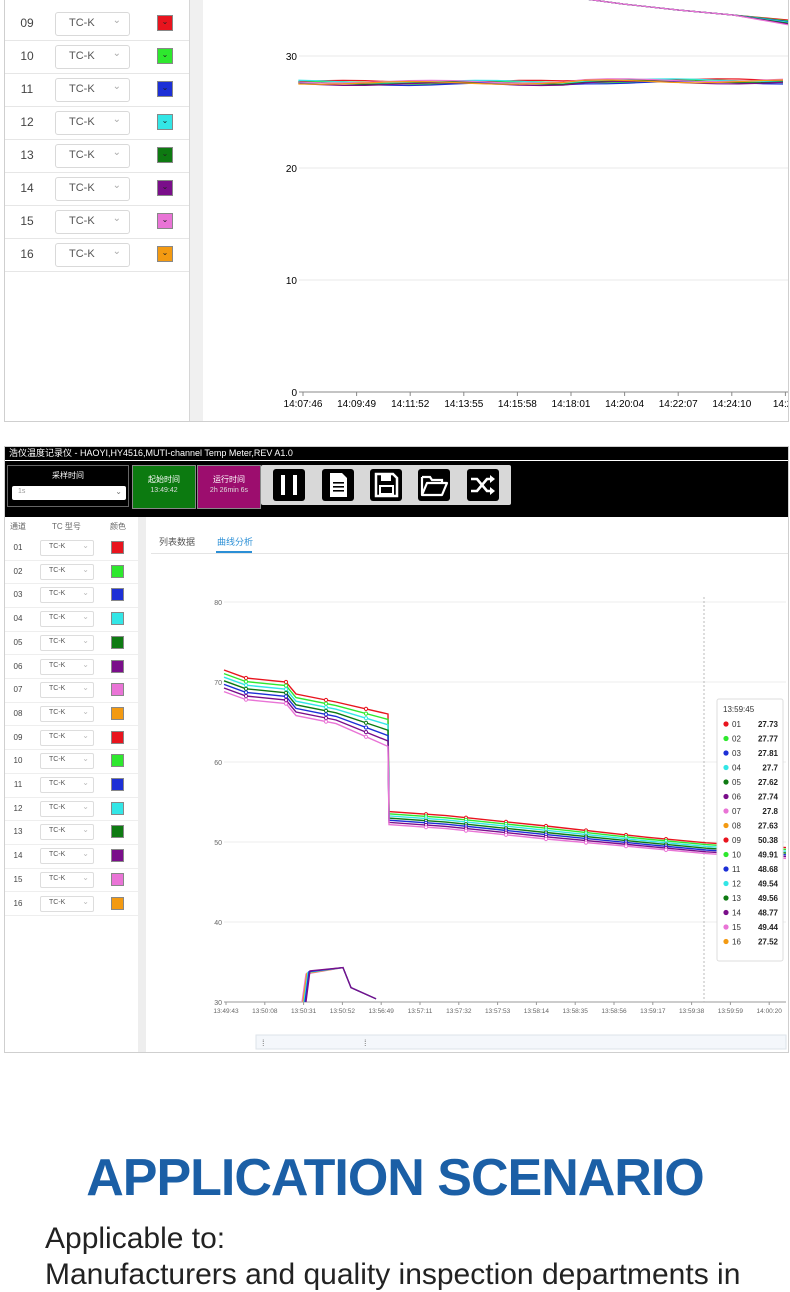 The width and height of the screenshot is (790, 1292). What do you see at coordinates (263, 1043) in the screenshot?
I see `scroll-handle-left: ⁞` at bounding box center [263, 1043].